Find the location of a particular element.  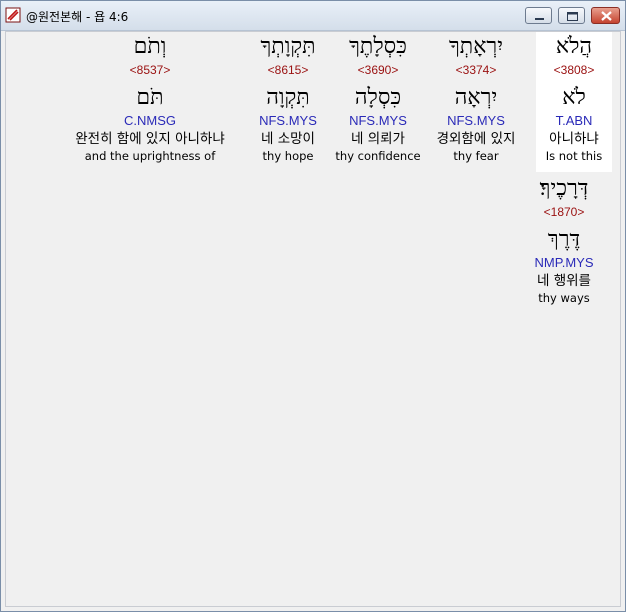

korean-gloss: 경외함에 있지 is located at coordinates (476, 139).